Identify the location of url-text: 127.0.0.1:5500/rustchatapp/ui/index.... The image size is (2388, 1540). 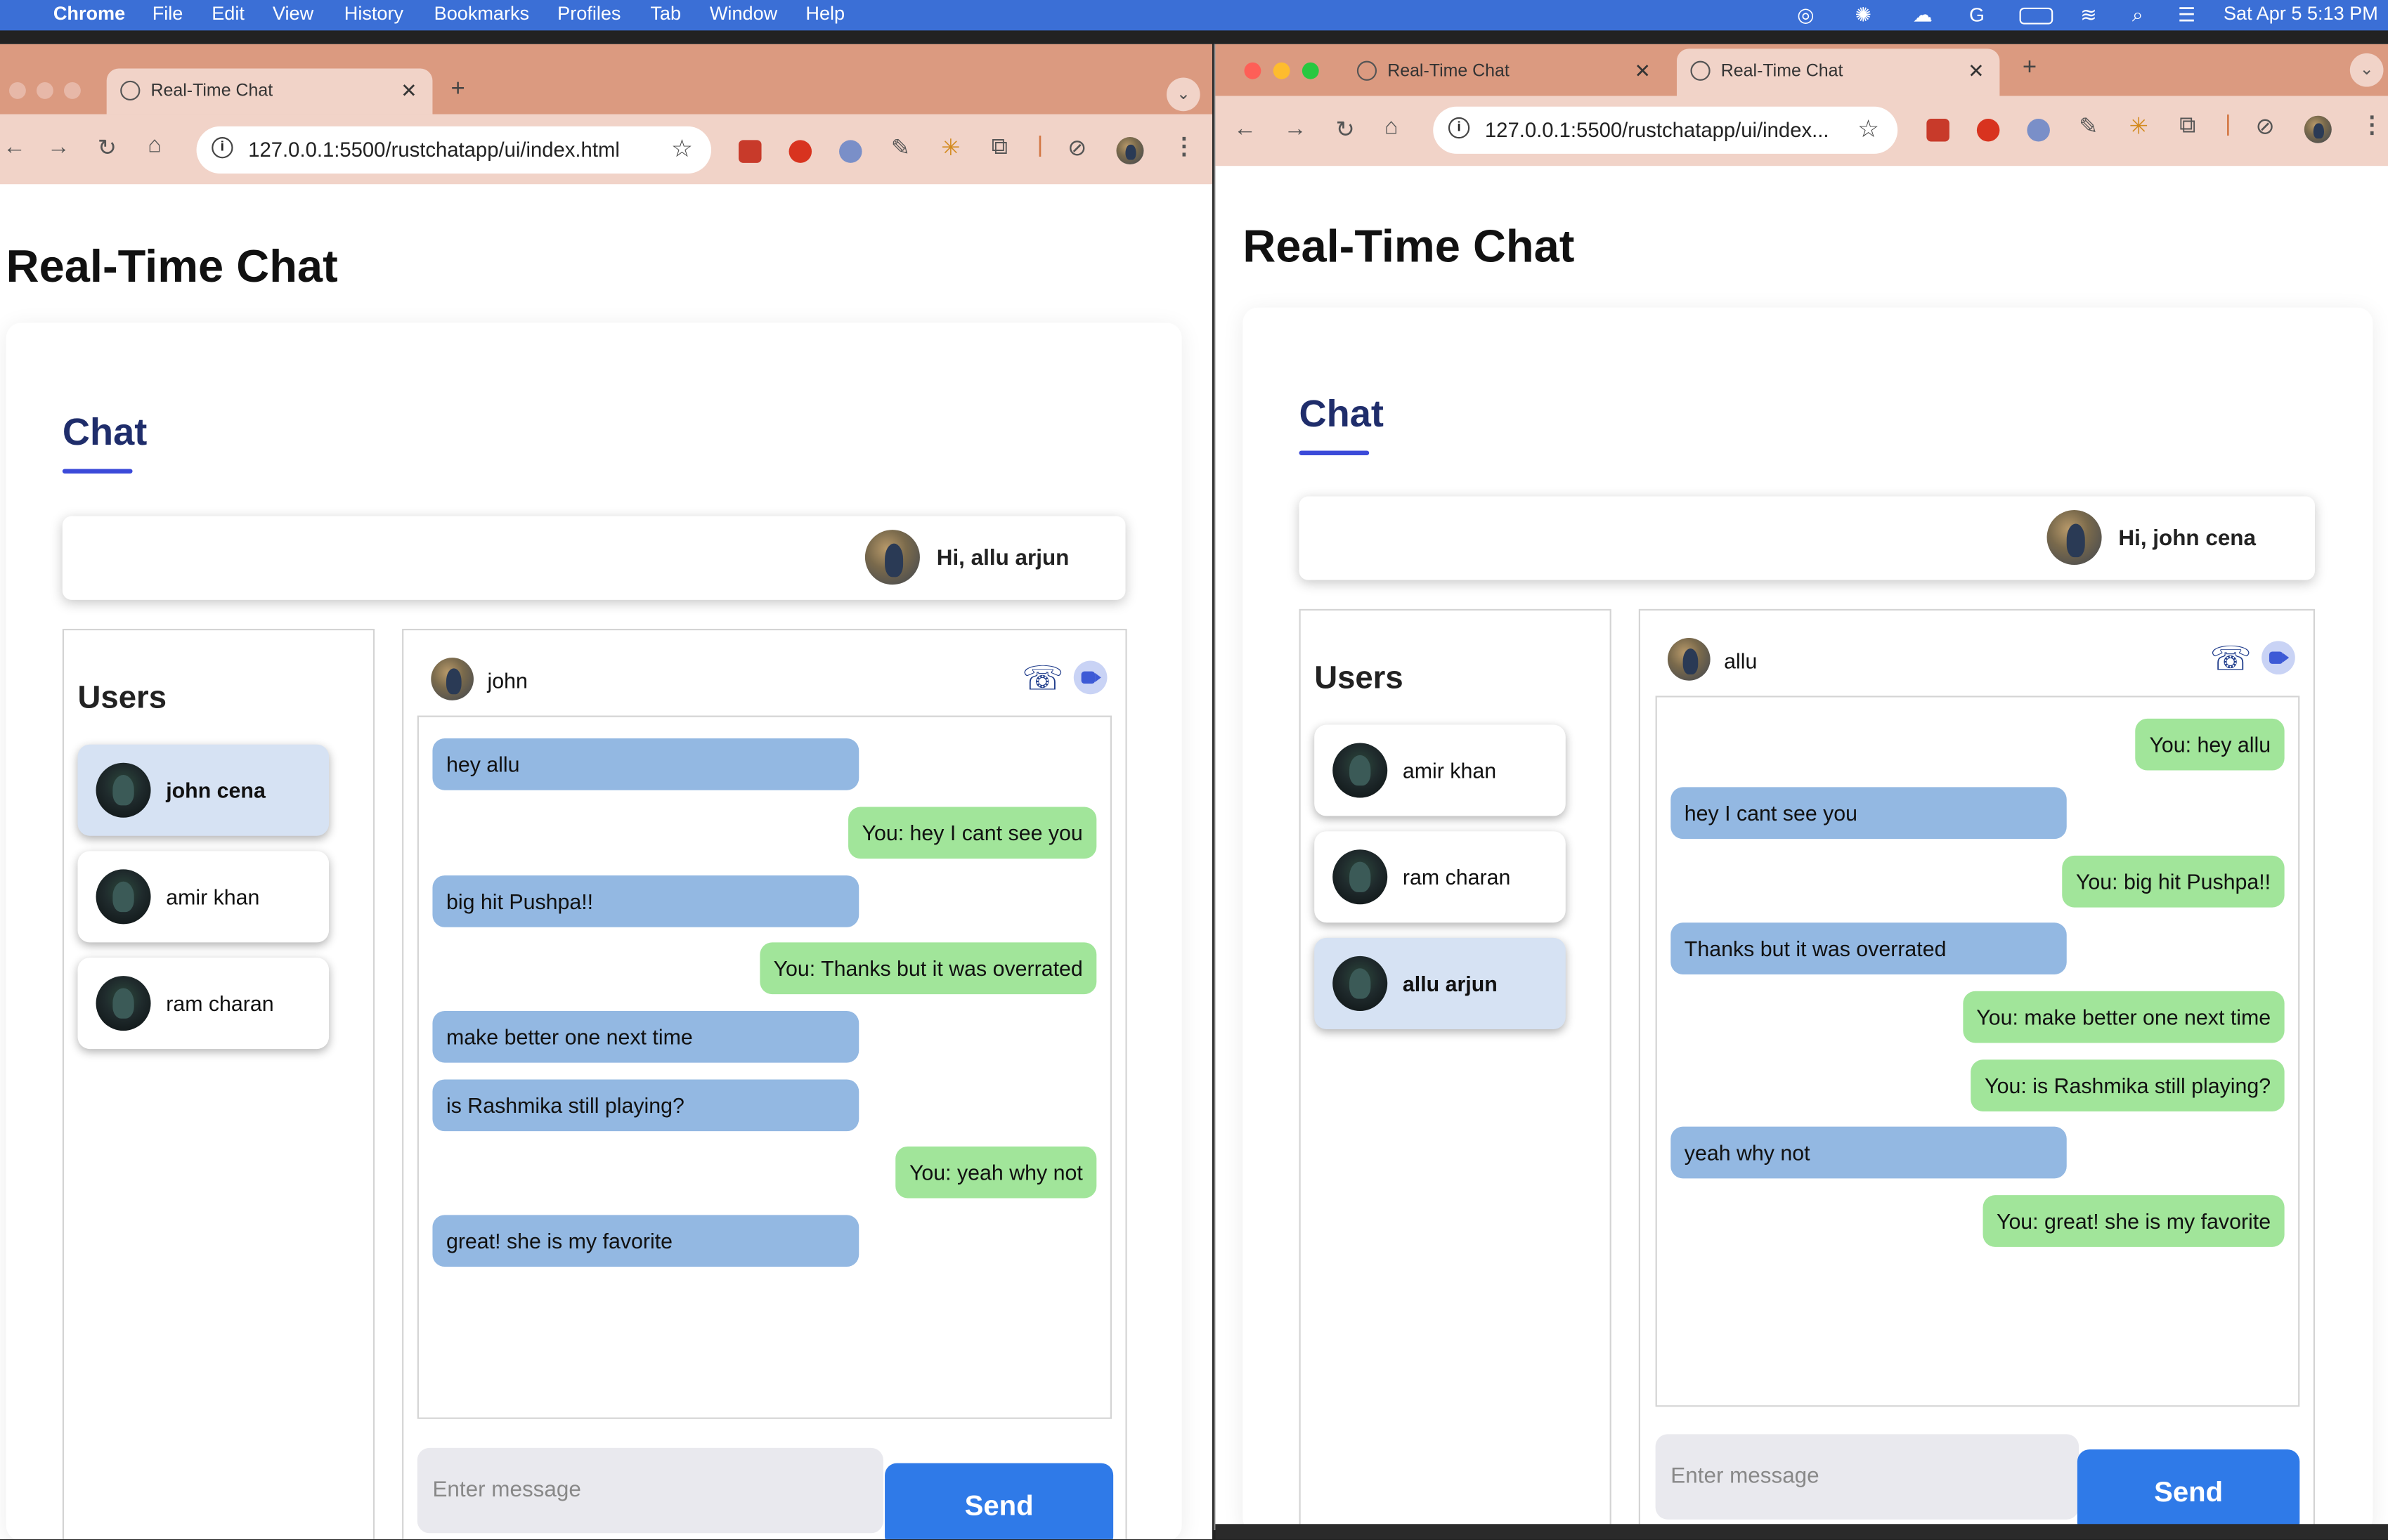
(1657, 130).